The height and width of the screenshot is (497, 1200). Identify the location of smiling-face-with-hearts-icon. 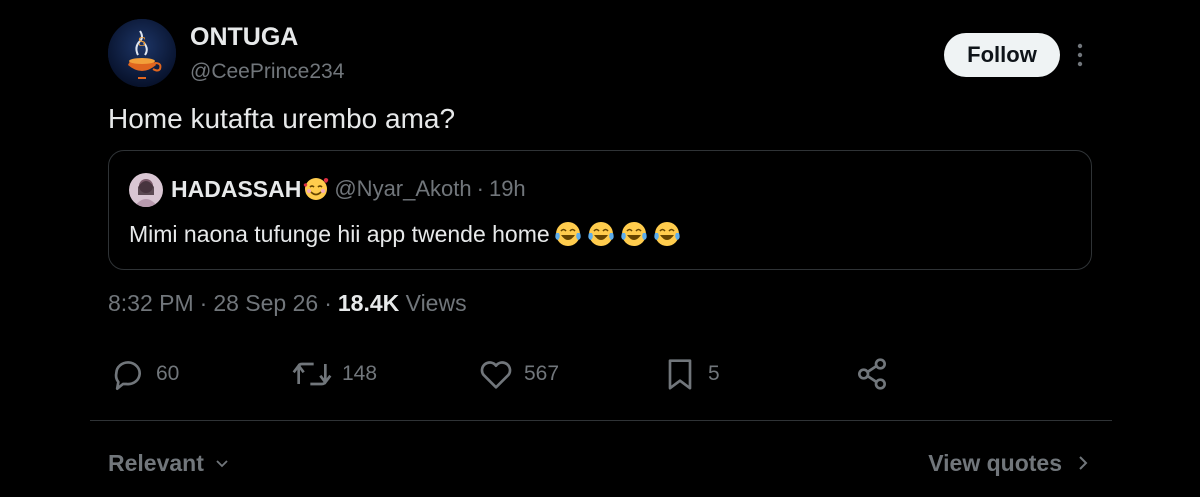
(316, 189).